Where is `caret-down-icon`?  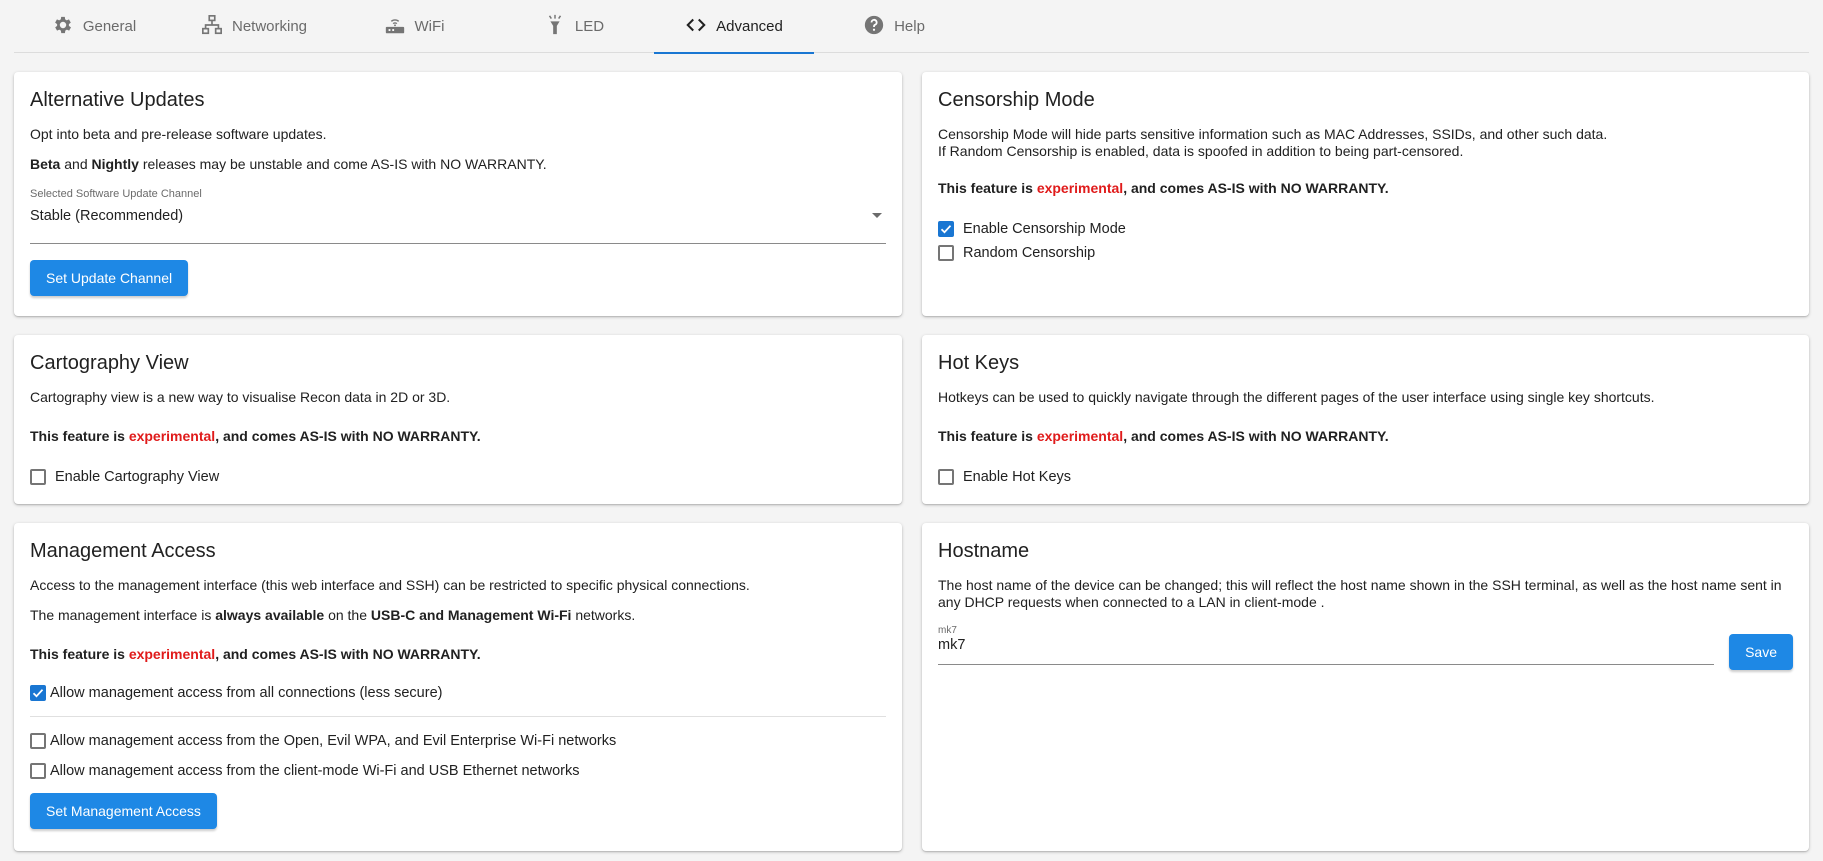 caret-down-icon is located at coordinates (877, 215).